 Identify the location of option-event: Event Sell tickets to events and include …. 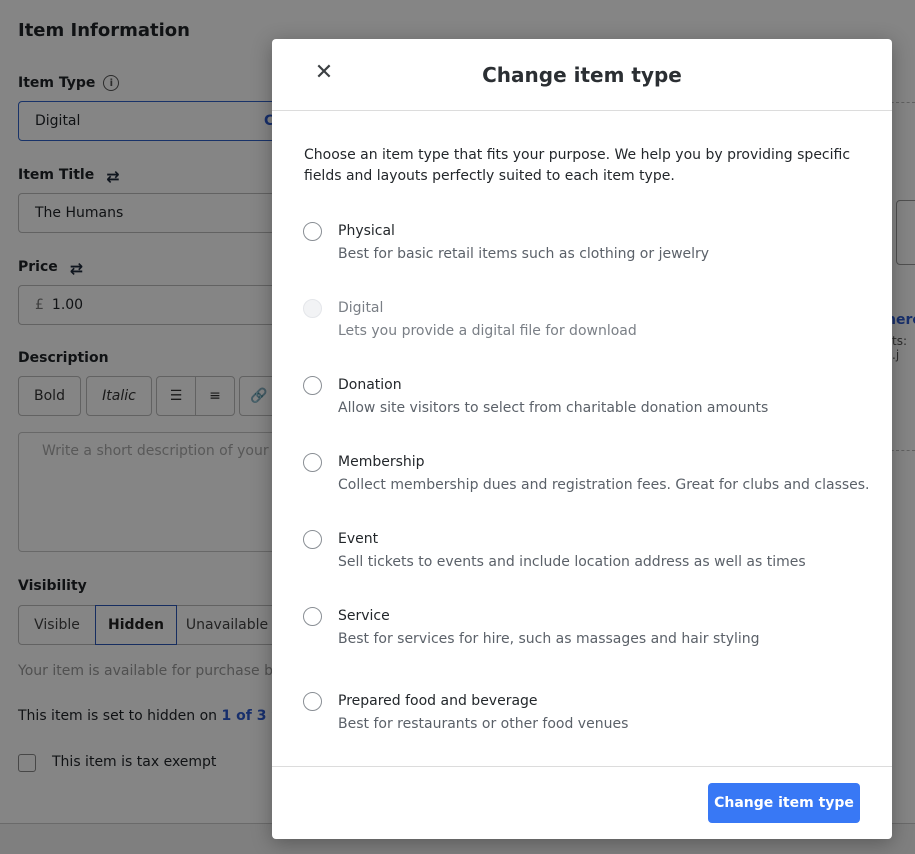
(554, 550).